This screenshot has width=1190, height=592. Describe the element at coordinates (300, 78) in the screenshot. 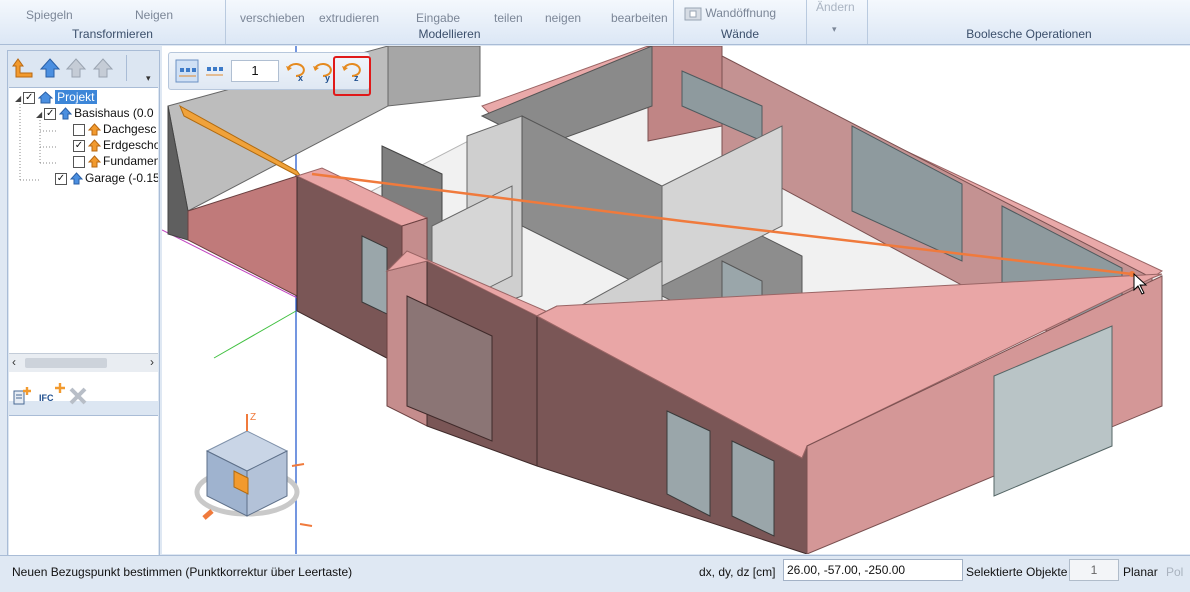

I see `svg-text: x` at that location.